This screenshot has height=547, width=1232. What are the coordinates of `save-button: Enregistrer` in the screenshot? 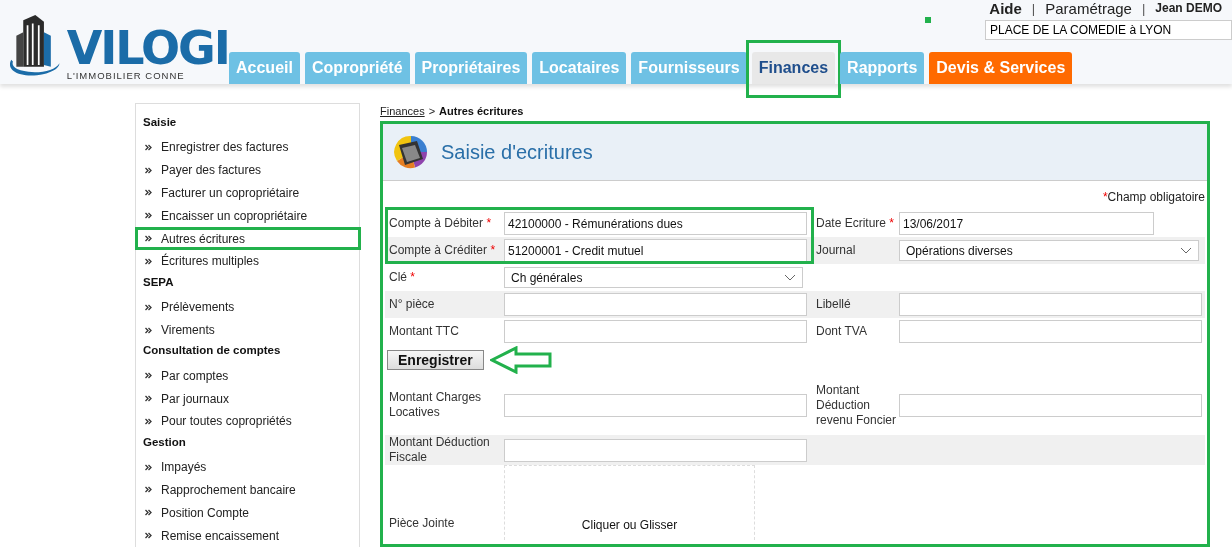 It's located at (435, 360).